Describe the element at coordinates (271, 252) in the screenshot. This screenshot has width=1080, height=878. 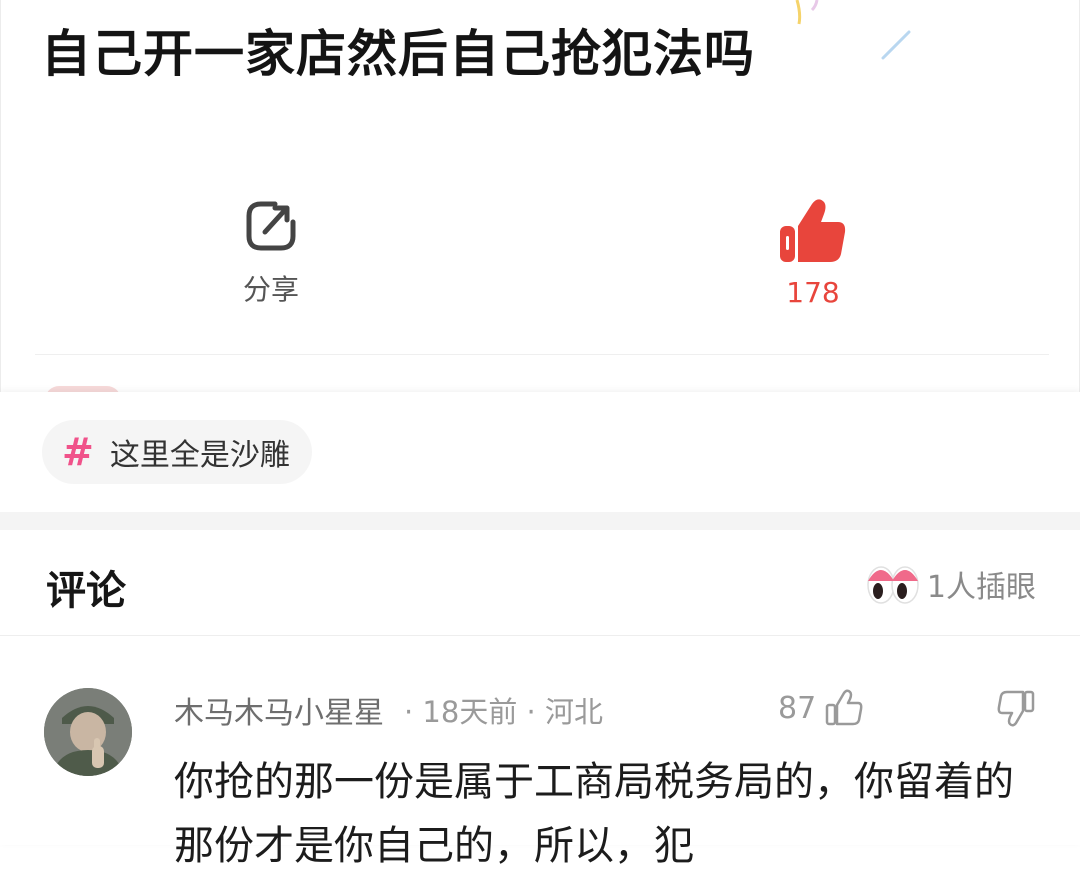
I see `share-button: 分享` at that location.